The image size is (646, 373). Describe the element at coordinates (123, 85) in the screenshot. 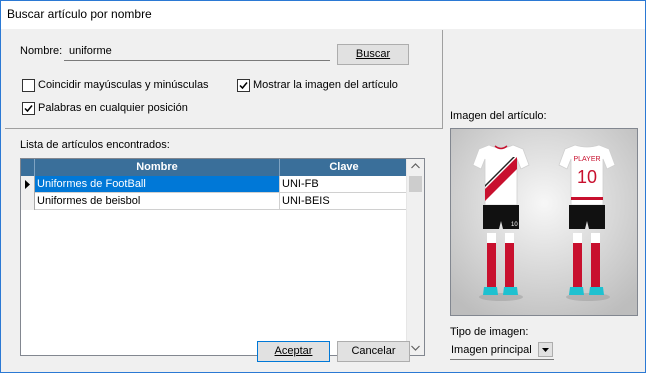

I see `match-case-label: Coincidir mayúsculas y minúsculas` at that location.